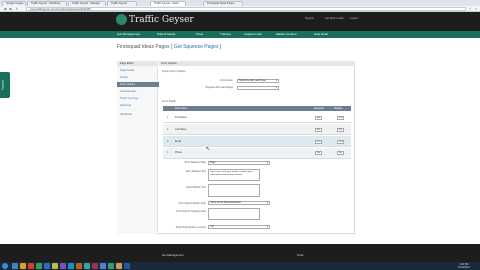 This screenshot has width=480, height=270. What do you see at coordinates (258, 88) in the screenshot?
I see `integrate-select` at bounding box center [258, 88].